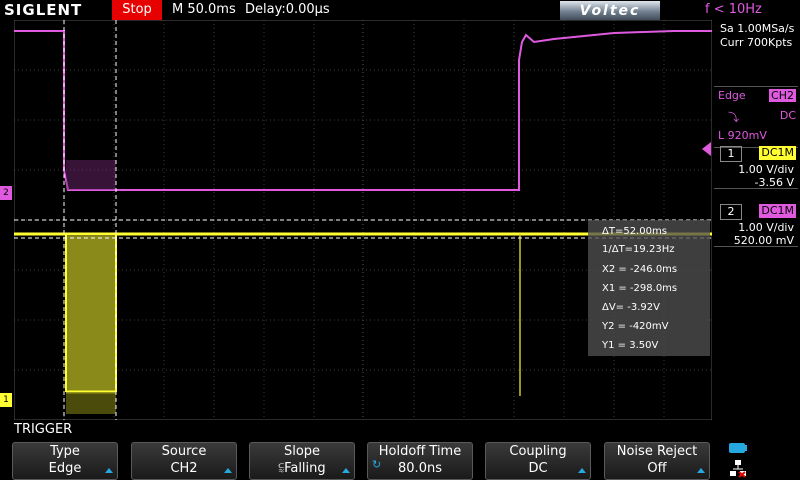 This screenshot has width=800, height=480. I want to click on inverse-delta-t: 1/ΔT=19.23Hz, so click(638, 249).